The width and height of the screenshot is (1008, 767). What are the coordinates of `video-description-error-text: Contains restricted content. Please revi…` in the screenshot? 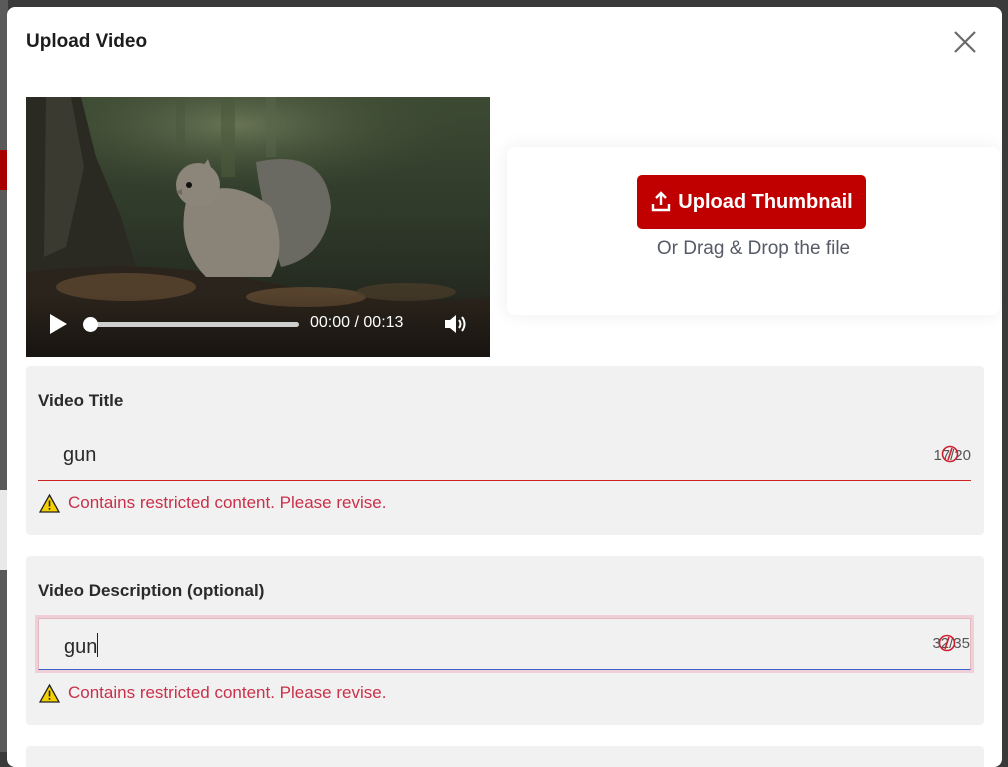 It's located at (227, 692).